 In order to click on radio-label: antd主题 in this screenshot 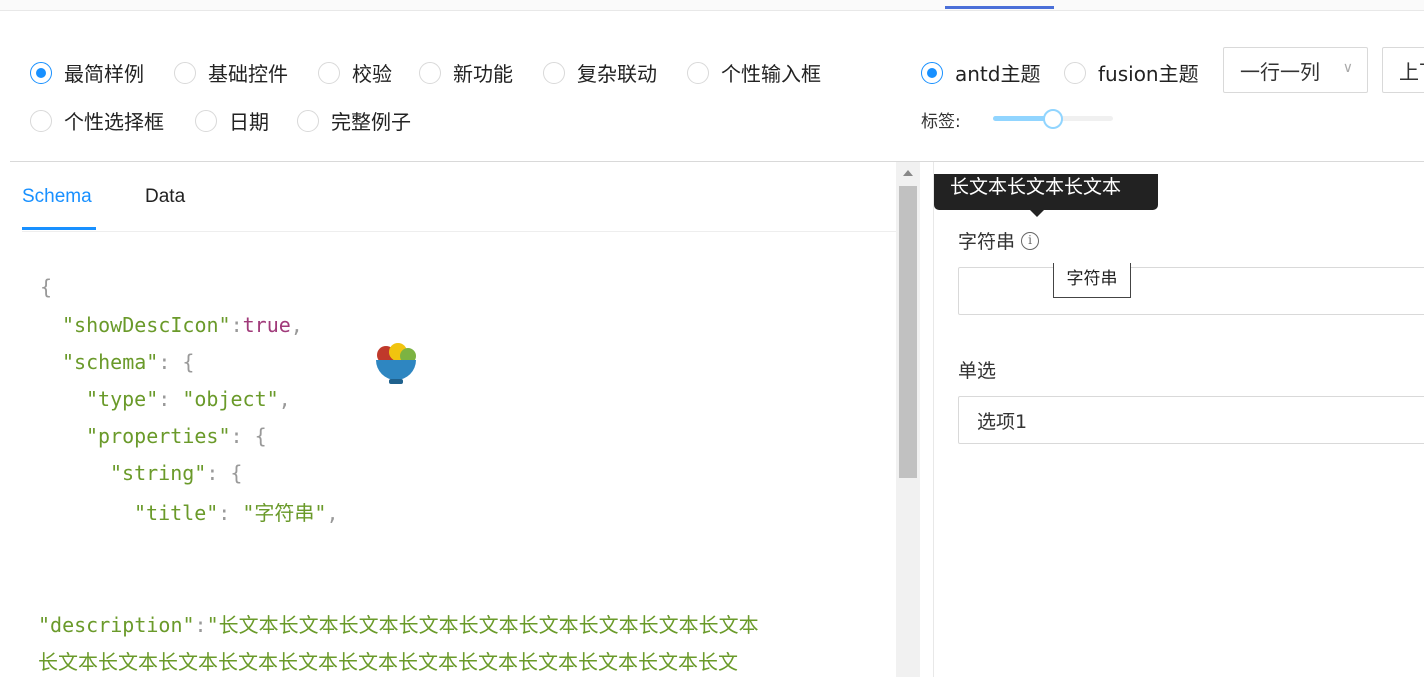, I will do `click(998, 74)`.